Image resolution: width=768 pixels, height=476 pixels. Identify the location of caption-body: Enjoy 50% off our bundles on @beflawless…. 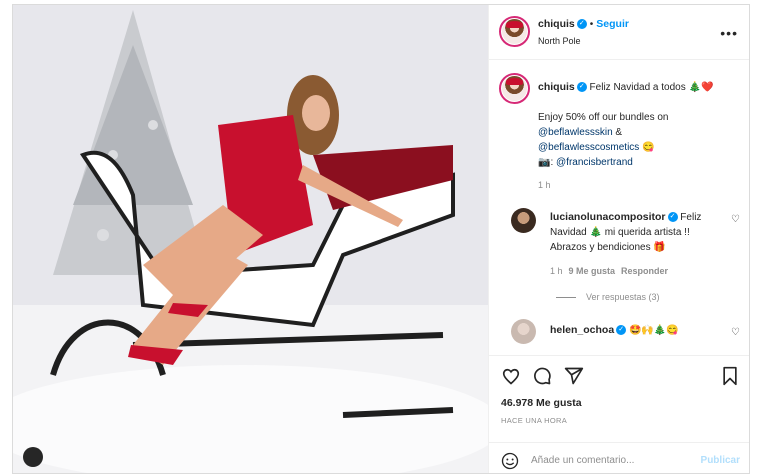
(640, 140).